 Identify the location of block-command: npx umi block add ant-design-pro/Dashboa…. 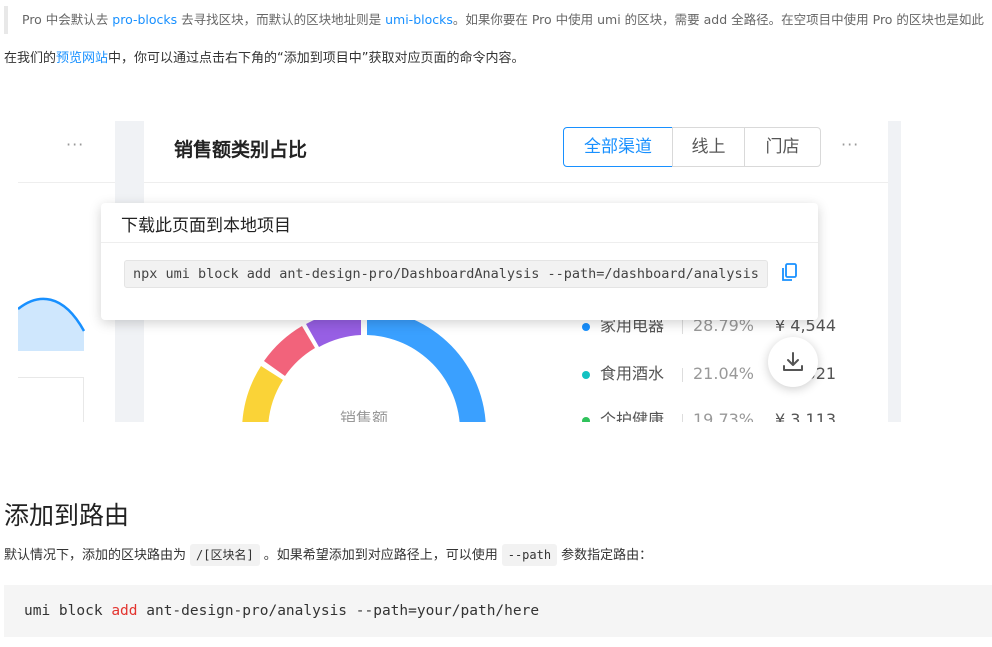
(446, 274).